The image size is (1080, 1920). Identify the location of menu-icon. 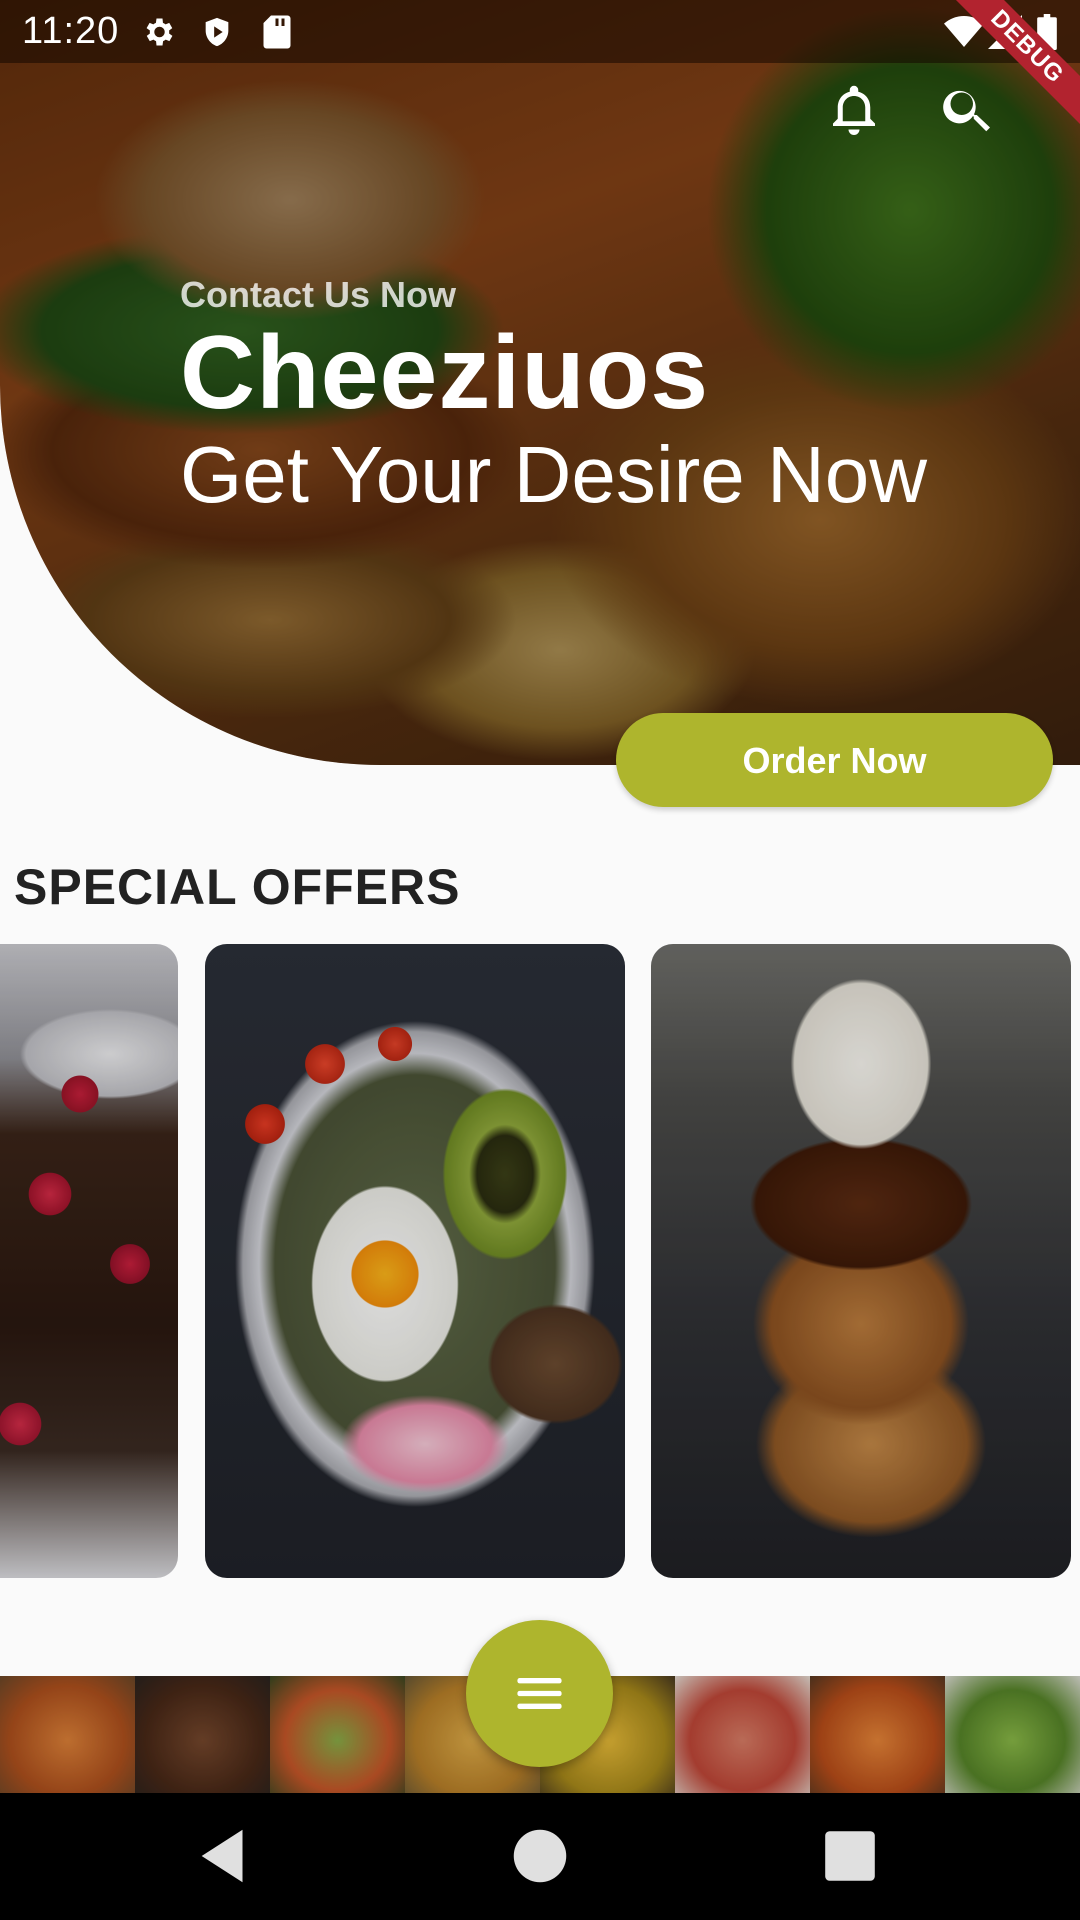
(539, 1693).